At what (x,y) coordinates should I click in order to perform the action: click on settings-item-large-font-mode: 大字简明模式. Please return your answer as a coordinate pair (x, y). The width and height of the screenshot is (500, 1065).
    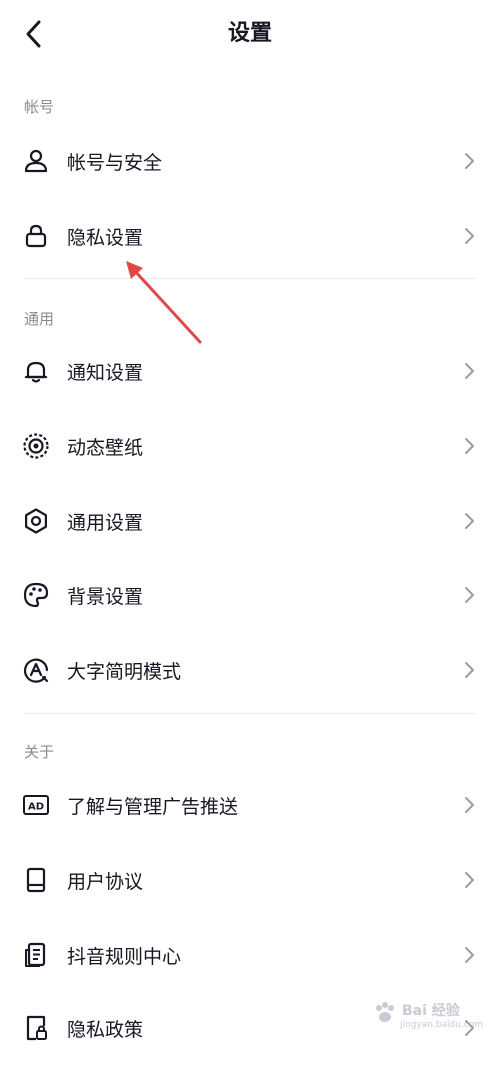
    Looking at the image, I should click on (250, 670).